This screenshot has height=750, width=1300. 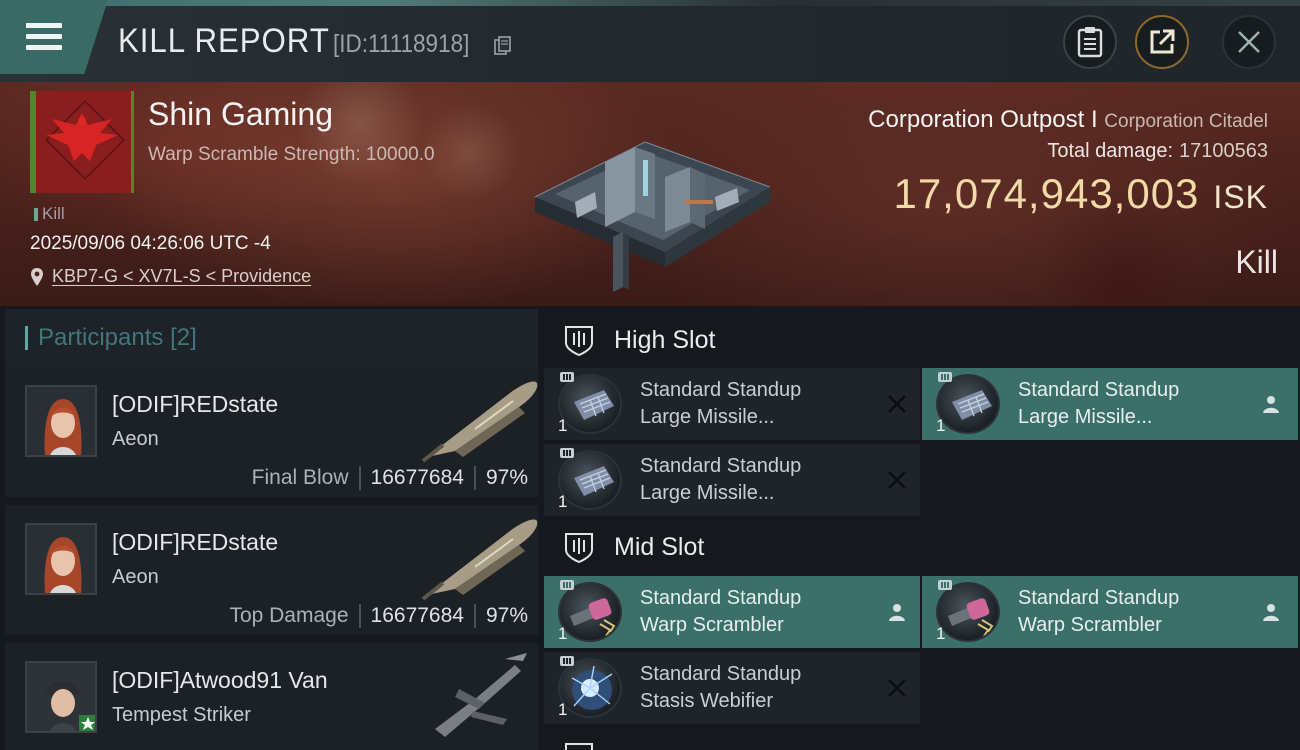 I want to click on share-button, so click(x=1162, y=42).